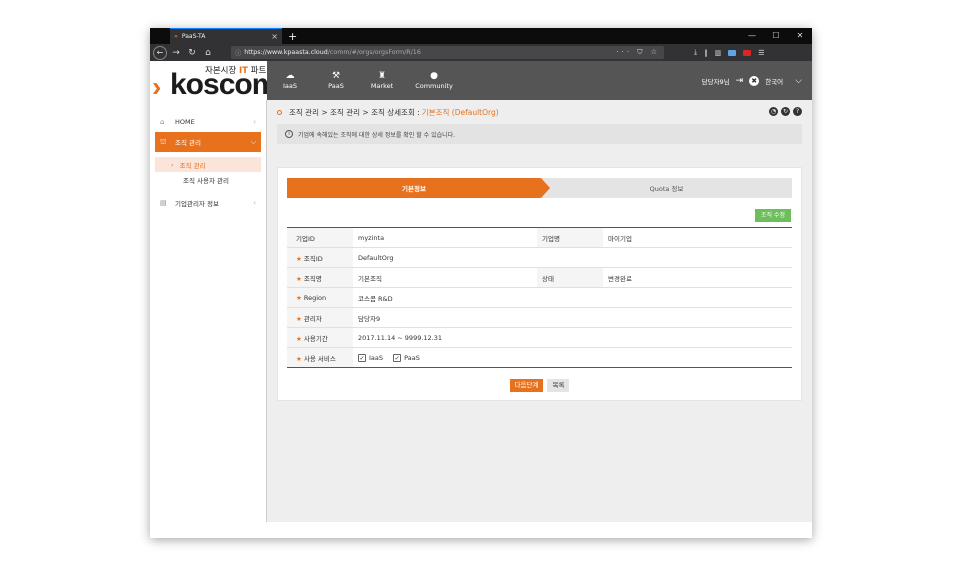  What do you see at coordinates (570, 277) in the screenshot?
I see `status-label: 상태` at bounding box center [570, 277].